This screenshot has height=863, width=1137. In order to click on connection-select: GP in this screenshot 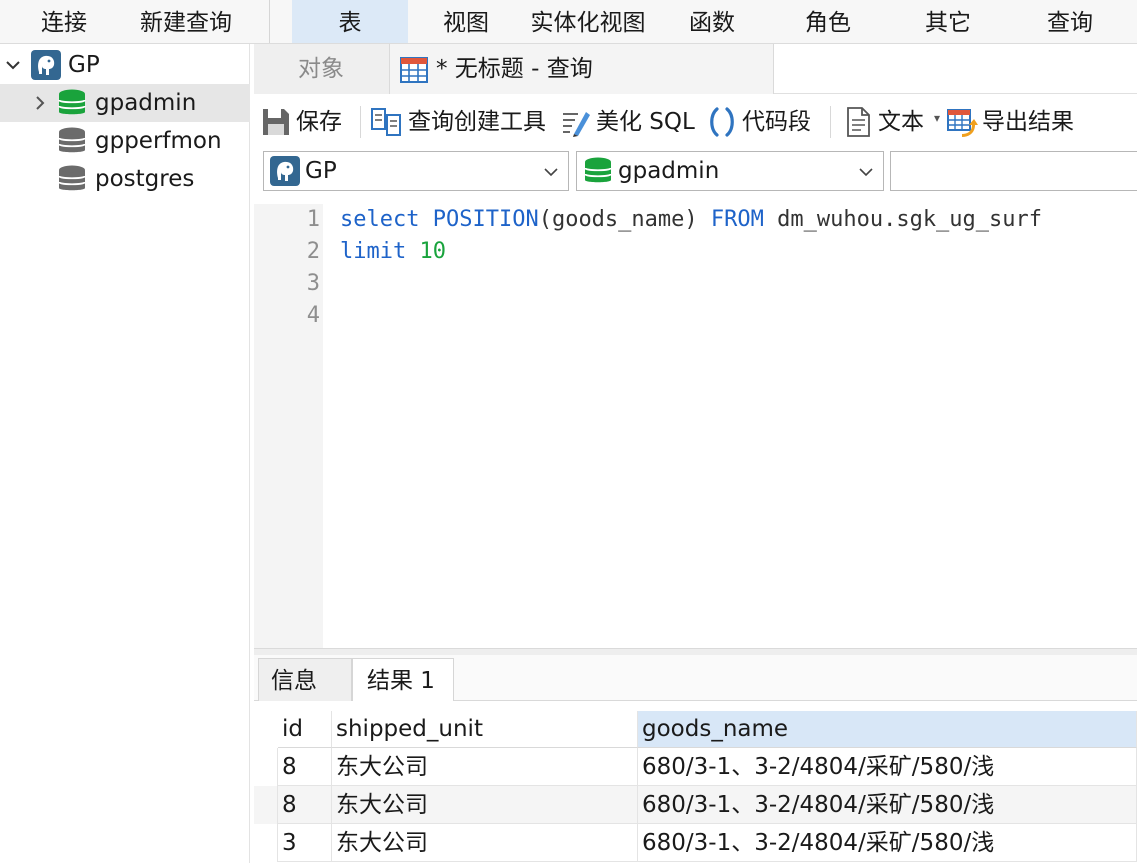, I will do `click(416, 171)`.